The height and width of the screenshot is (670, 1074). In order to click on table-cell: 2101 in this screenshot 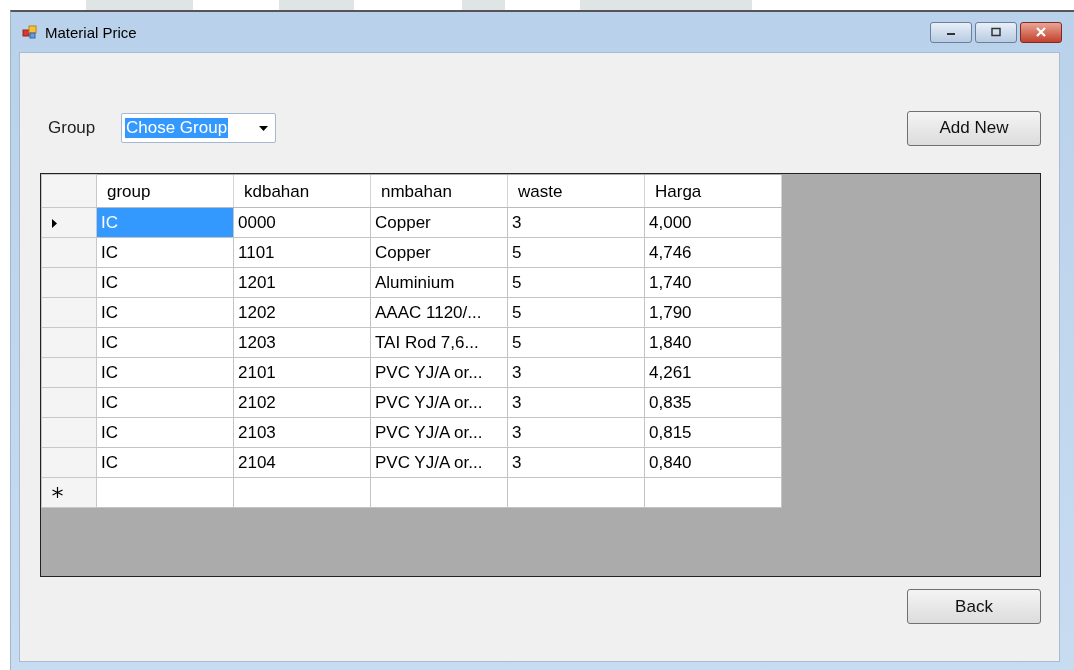, I will do `click(302, 372)`.